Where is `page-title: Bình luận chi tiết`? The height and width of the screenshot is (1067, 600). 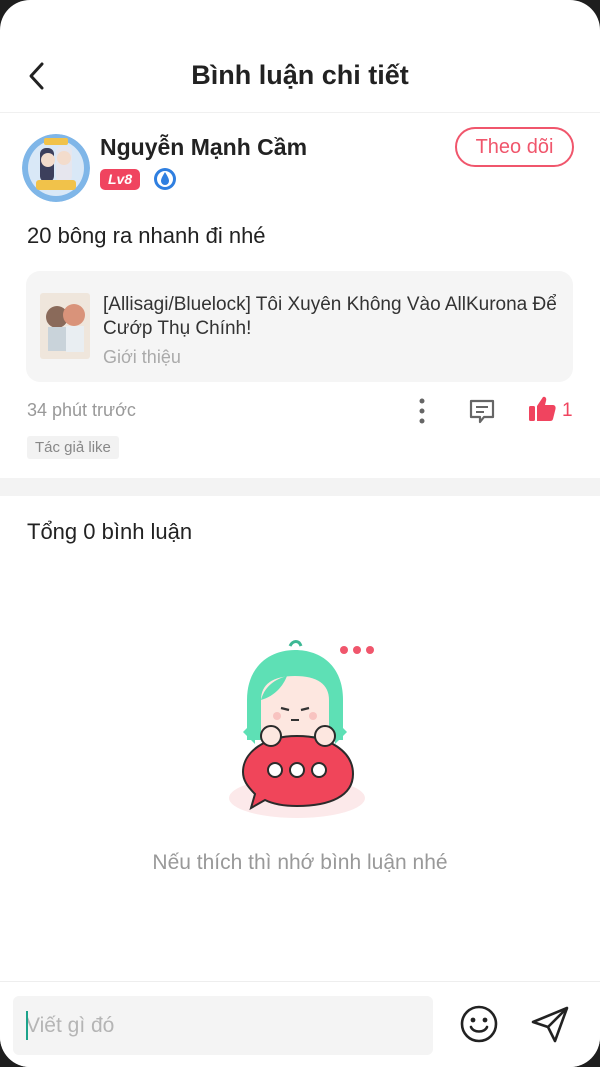
page-title: Bình luận chi tiết is located at coordinates (300, 75).